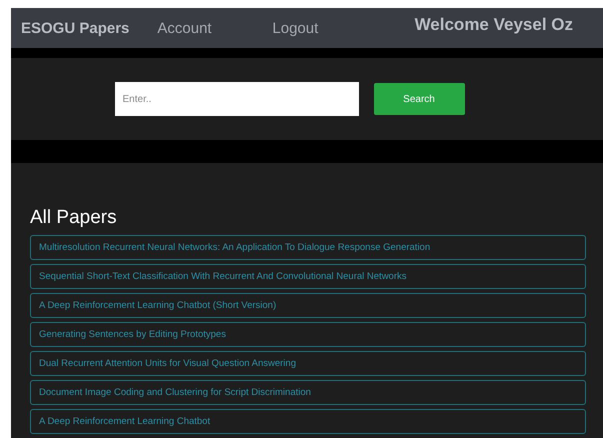 This screenshot has height=438, width=603. I want to click on nav-link: Account, so click(214, 28).